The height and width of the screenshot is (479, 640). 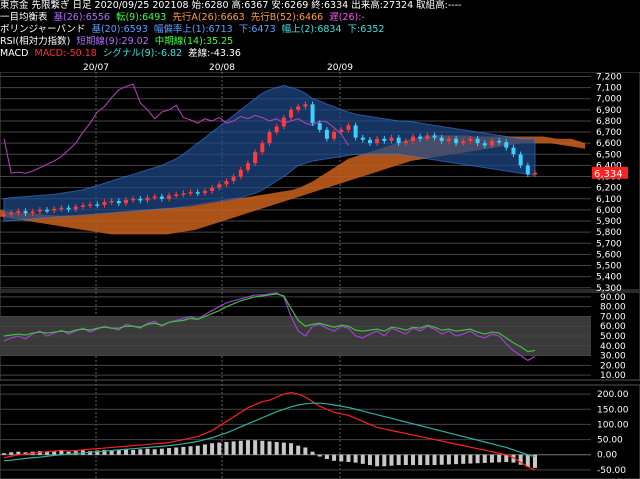 What do you see at coordinates (613, 357) in the screenshot?
I see `rsi-tick-label: 30.00` at bounding box center [613, 357].